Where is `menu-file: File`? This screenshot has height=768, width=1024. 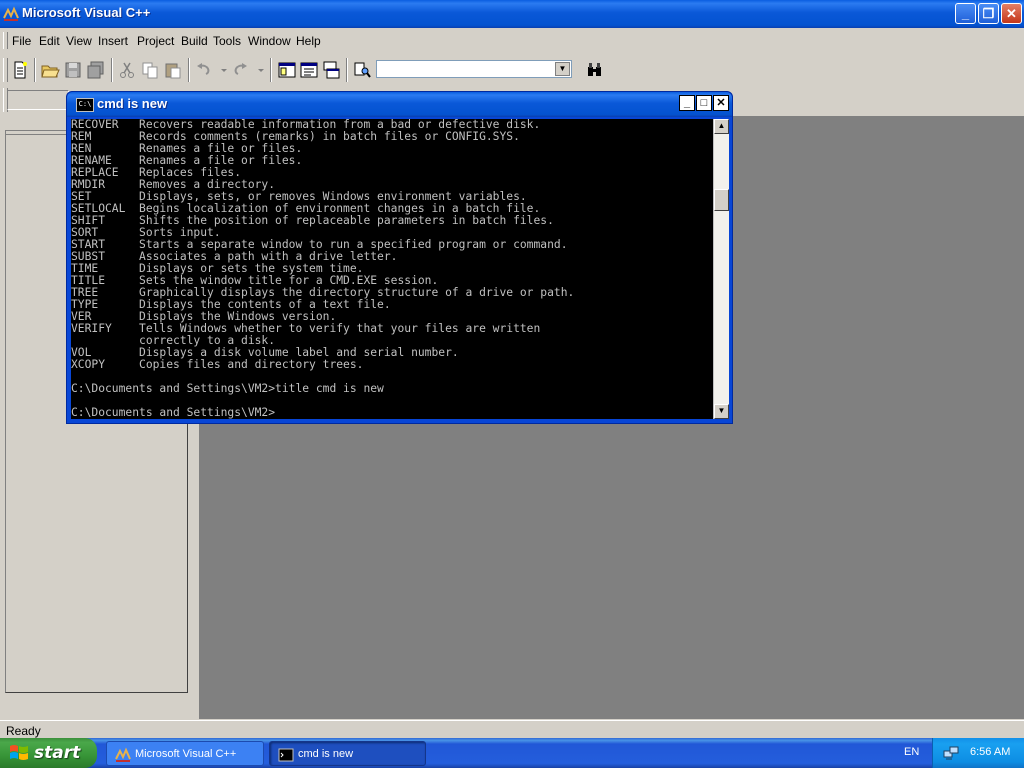
menu-file: File is located at coordinates (21, 41).